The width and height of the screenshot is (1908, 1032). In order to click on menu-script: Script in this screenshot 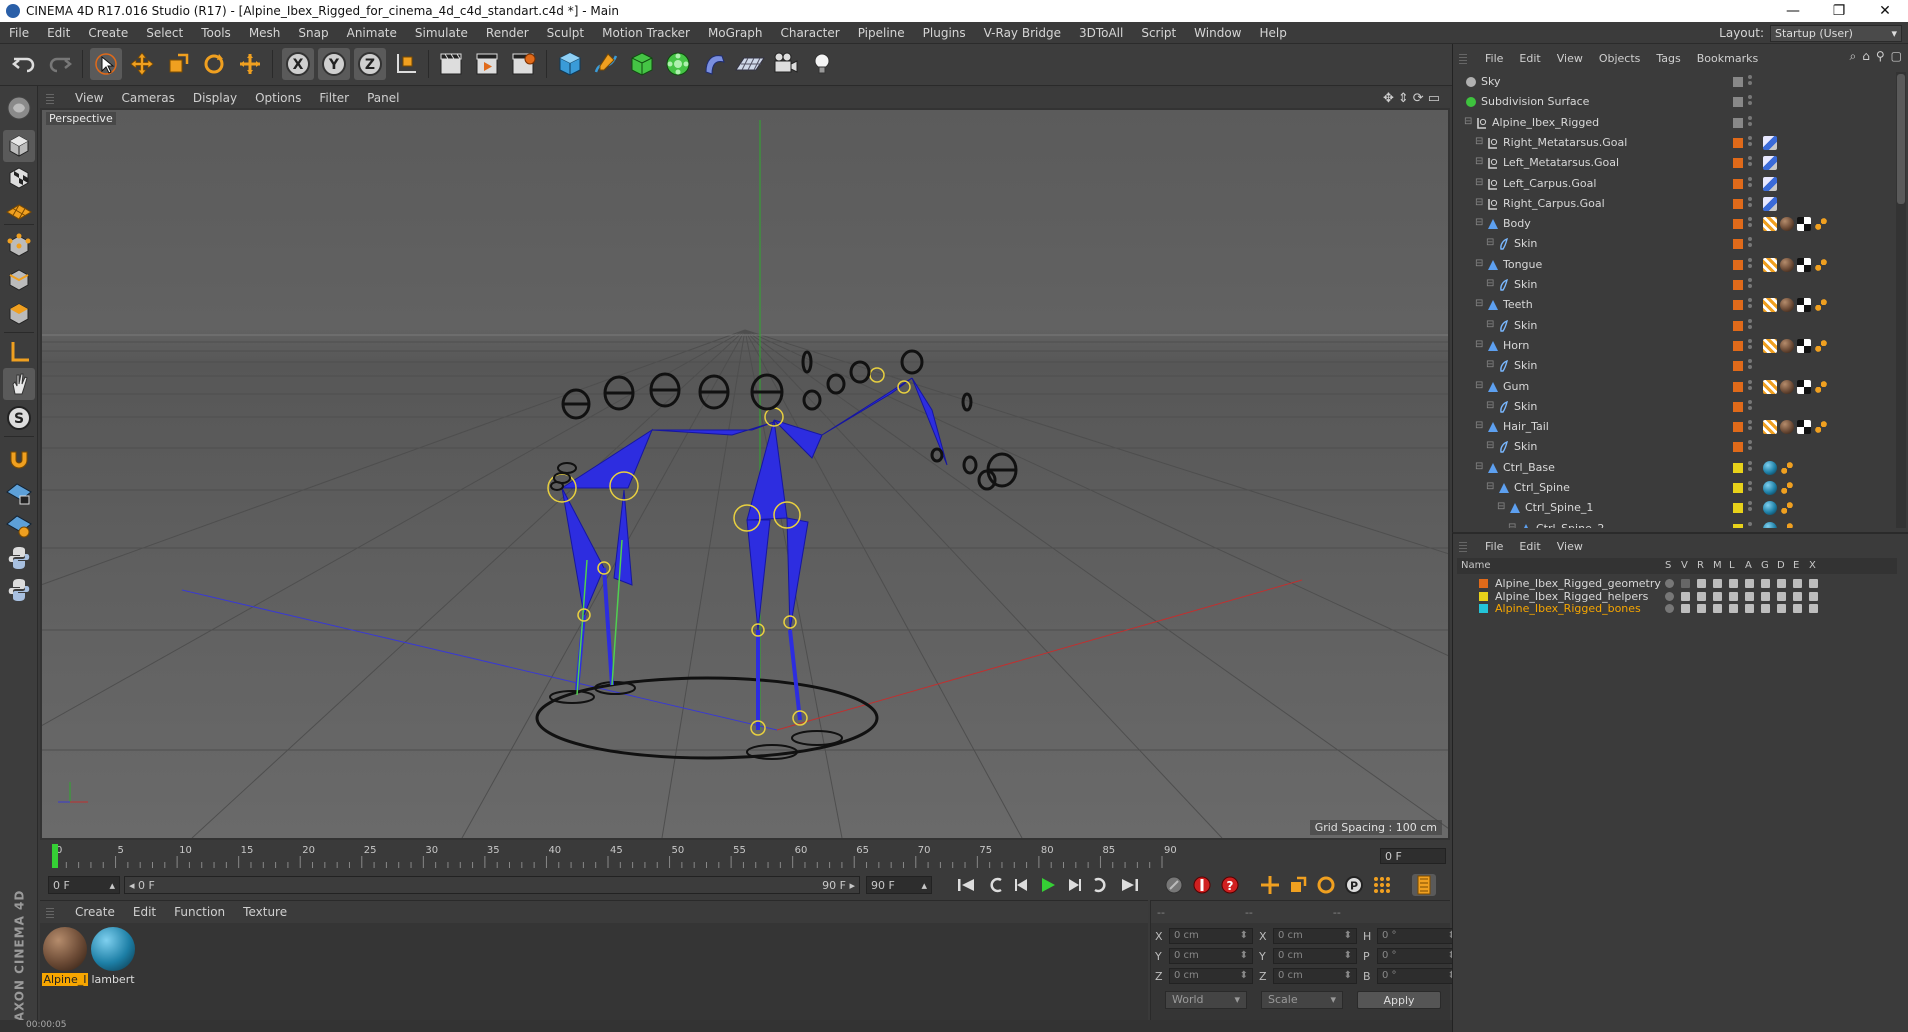, I will do `click(1158, 33)`.